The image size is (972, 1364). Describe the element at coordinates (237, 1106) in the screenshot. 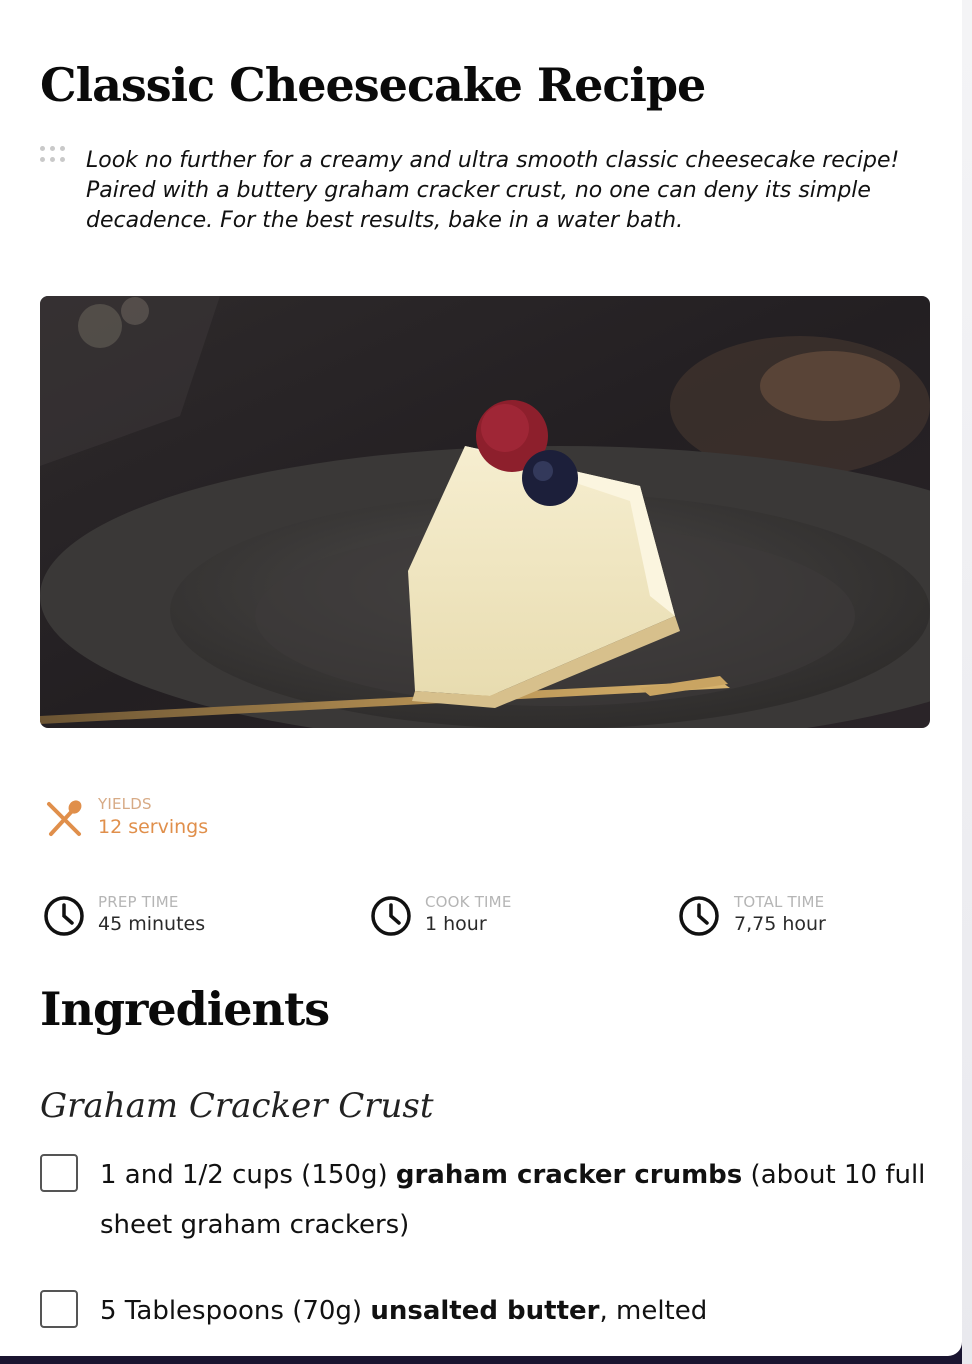

I see `ingredient-group-title: Graham Cracker Crust` at that location.